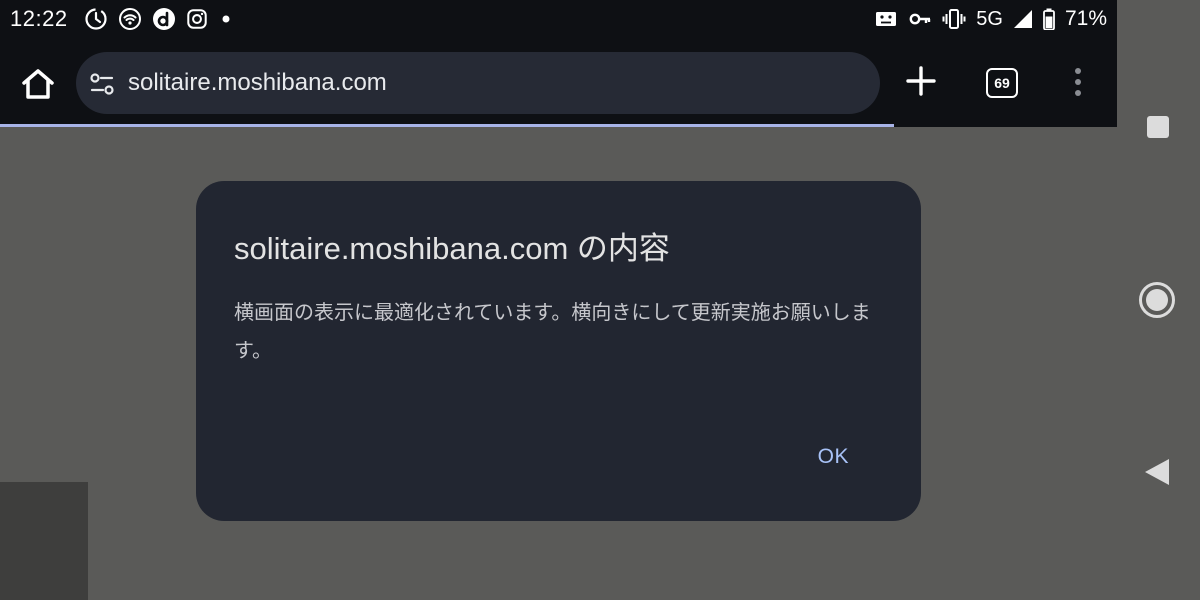 Image resolution: width=1200 pixels, height=600 pixels. What do you see at coordinates (478, 83) in the screenshot?
I see `address-bar: solitaire.moshibana.com` at bounding box center [478, 83].